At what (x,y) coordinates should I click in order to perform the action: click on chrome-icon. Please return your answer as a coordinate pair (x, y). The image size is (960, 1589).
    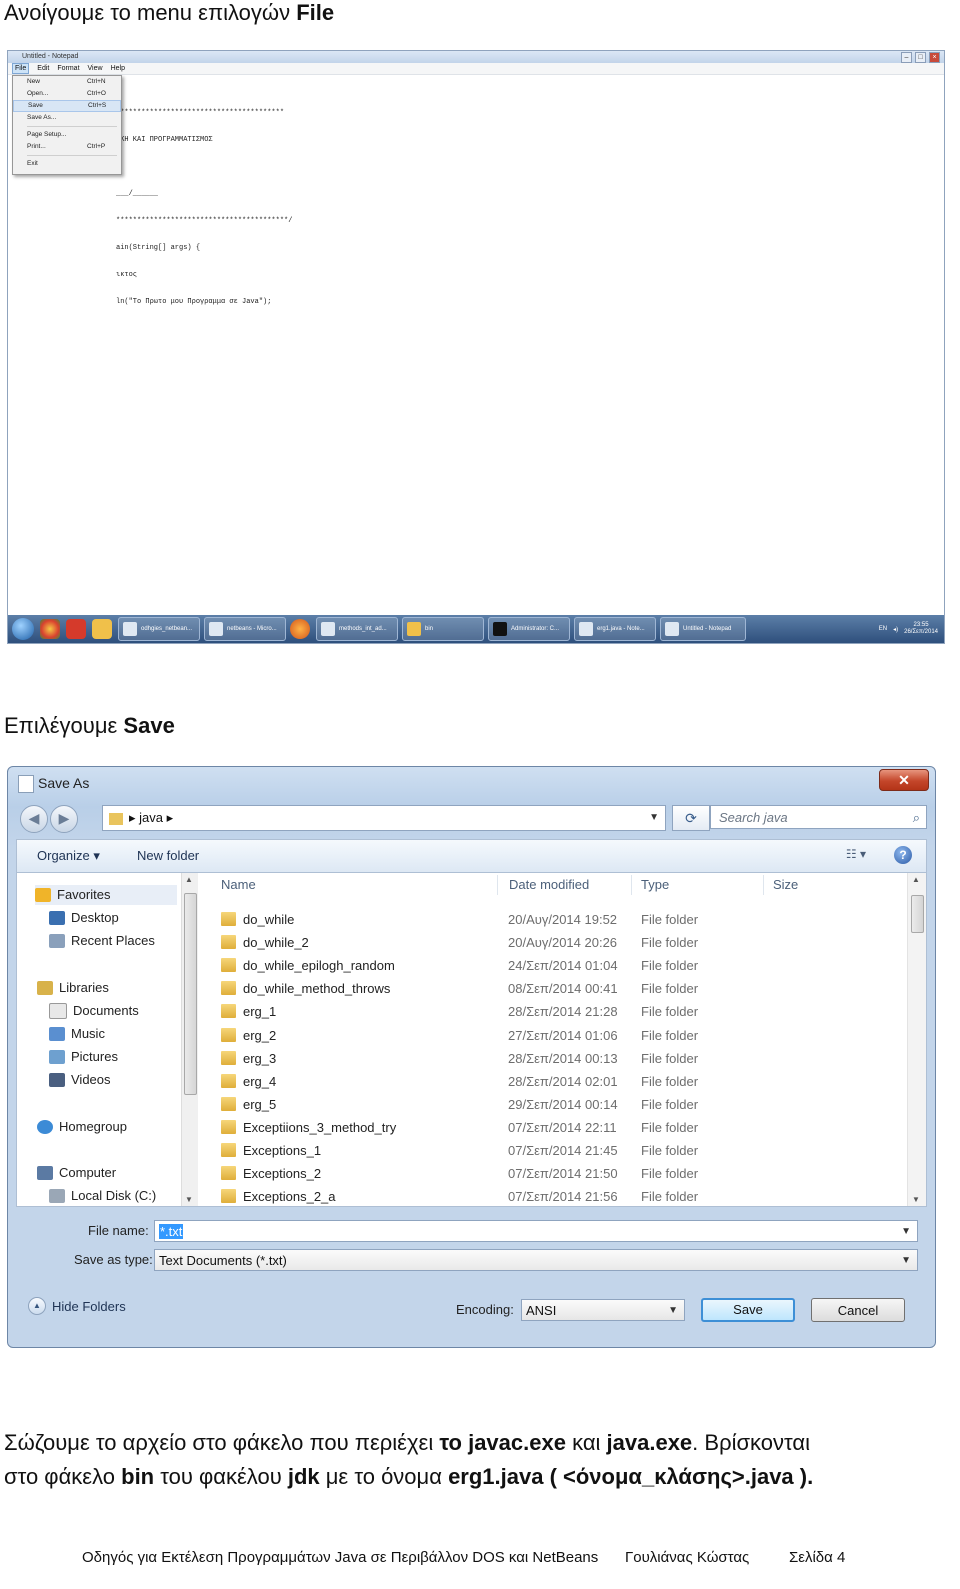
    Looking at the image, I should click on (50, 629).